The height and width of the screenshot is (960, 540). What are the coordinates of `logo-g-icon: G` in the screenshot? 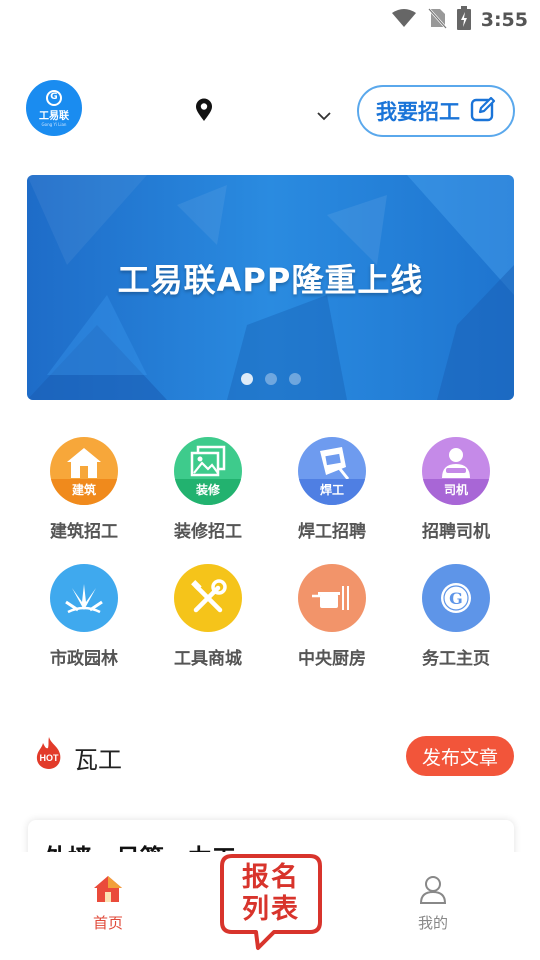 It's located at (54, 97).